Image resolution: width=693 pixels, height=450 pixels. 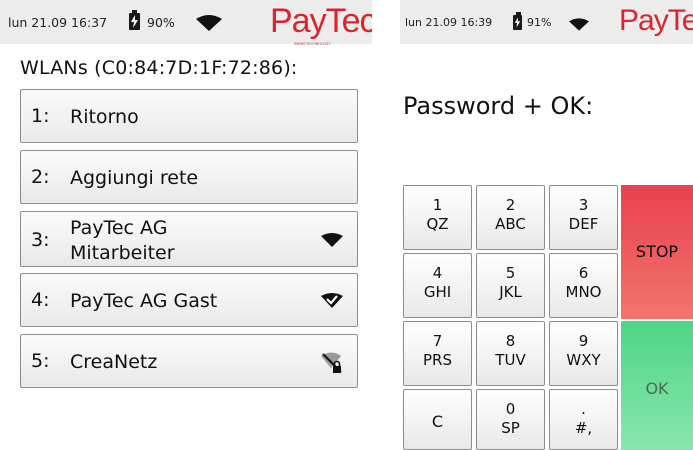 I want to click on key-1: 1 QZ, so click(x=437, y=217).